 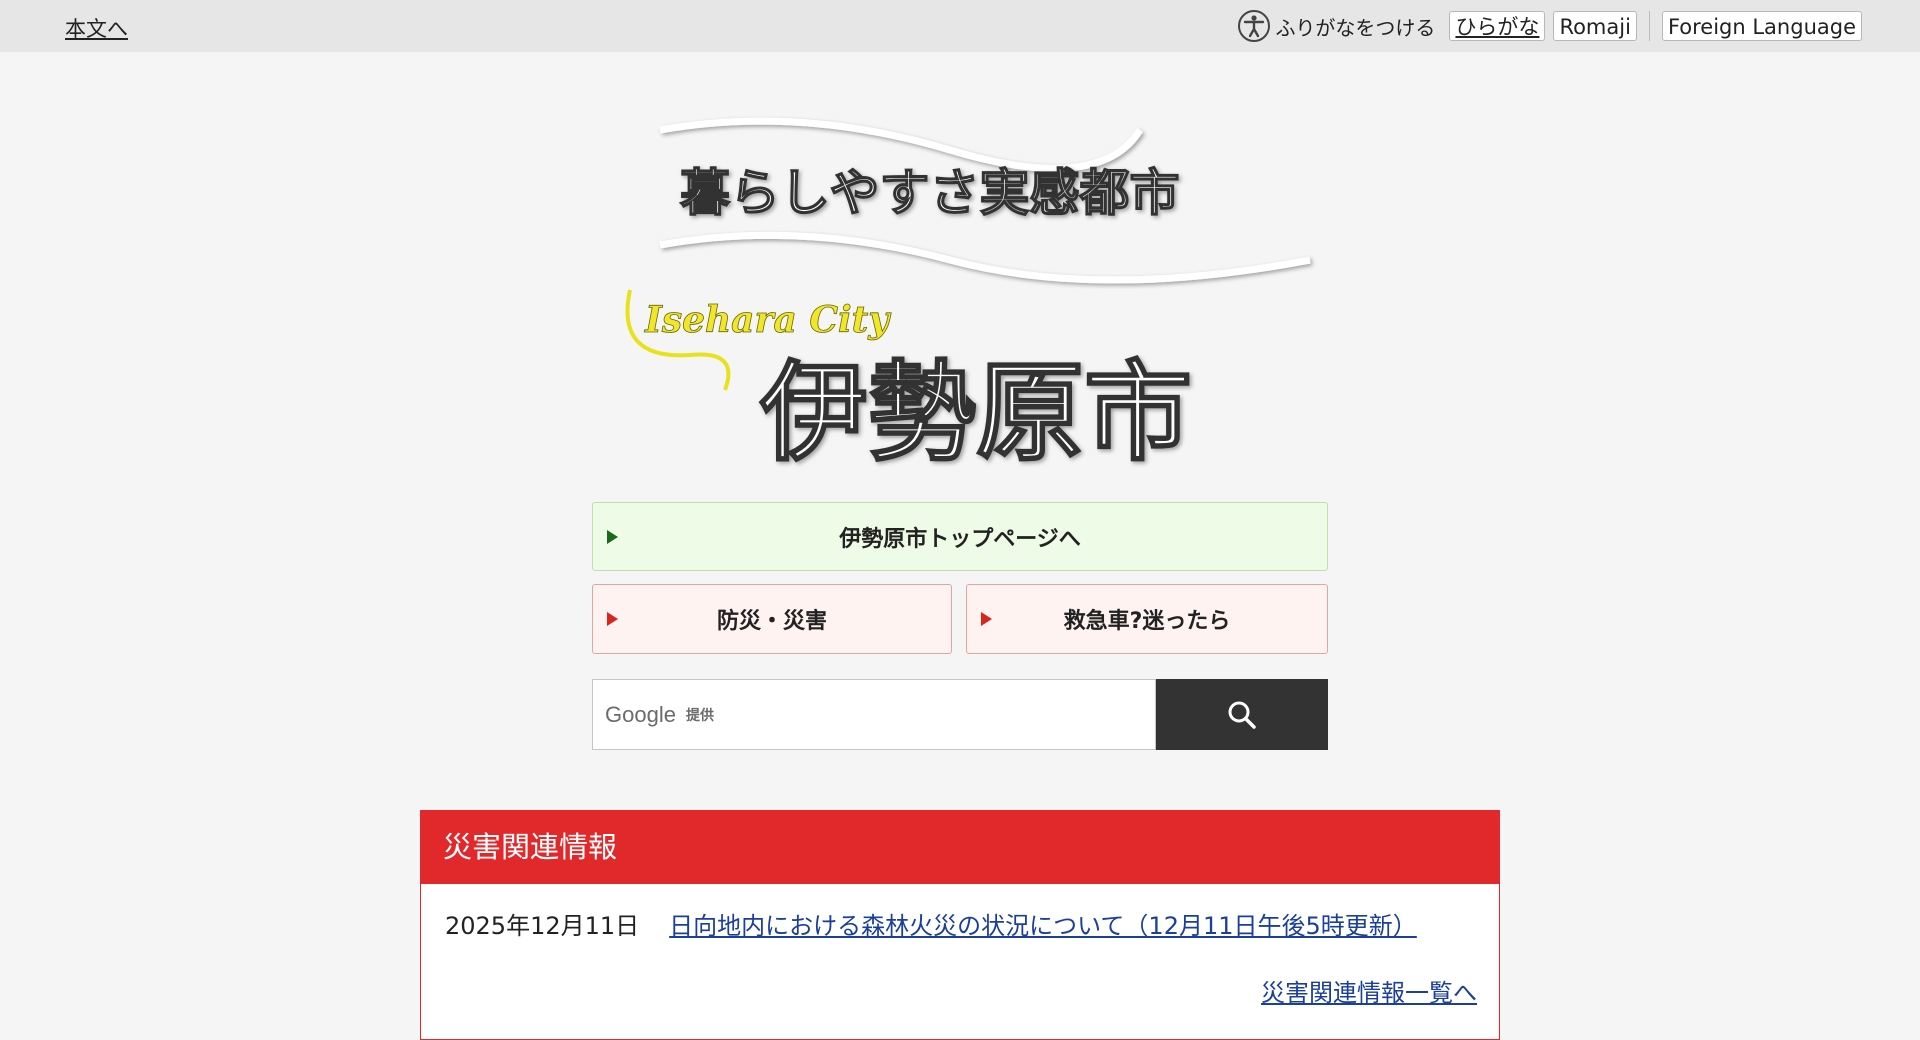 What do you see at coordinates (1254, 26) in the screenshot?
I see `accessibility-icon` at bounding box center [1254, 26].